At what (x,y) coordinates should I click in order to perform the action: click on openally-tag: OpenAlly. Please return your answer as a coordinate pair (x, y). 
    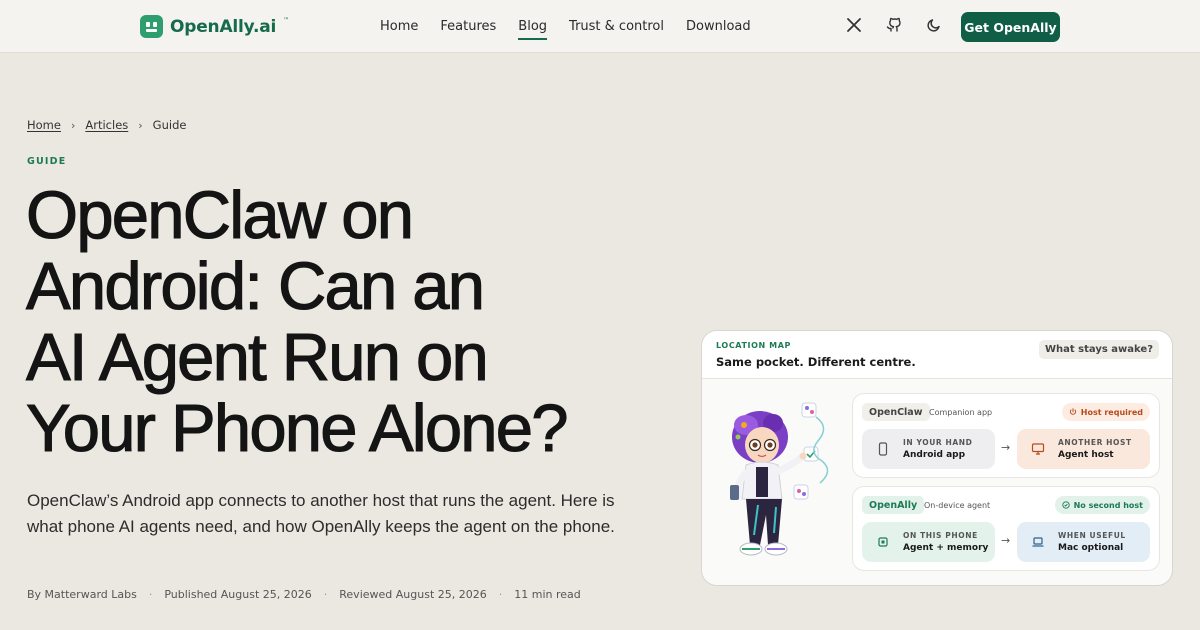
    Looking at the image, I should click on (893, 505).